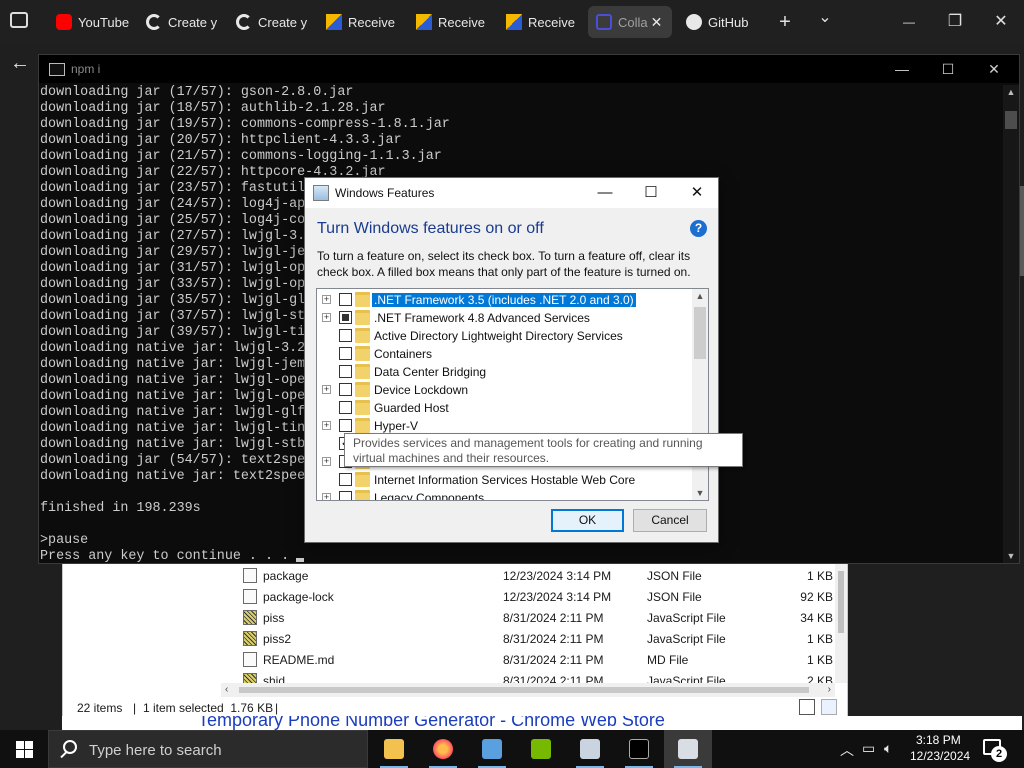 The width and height of the screenshot is (1024, 768). I want to click on back-arrow-icon: ←, so click(20, 63).